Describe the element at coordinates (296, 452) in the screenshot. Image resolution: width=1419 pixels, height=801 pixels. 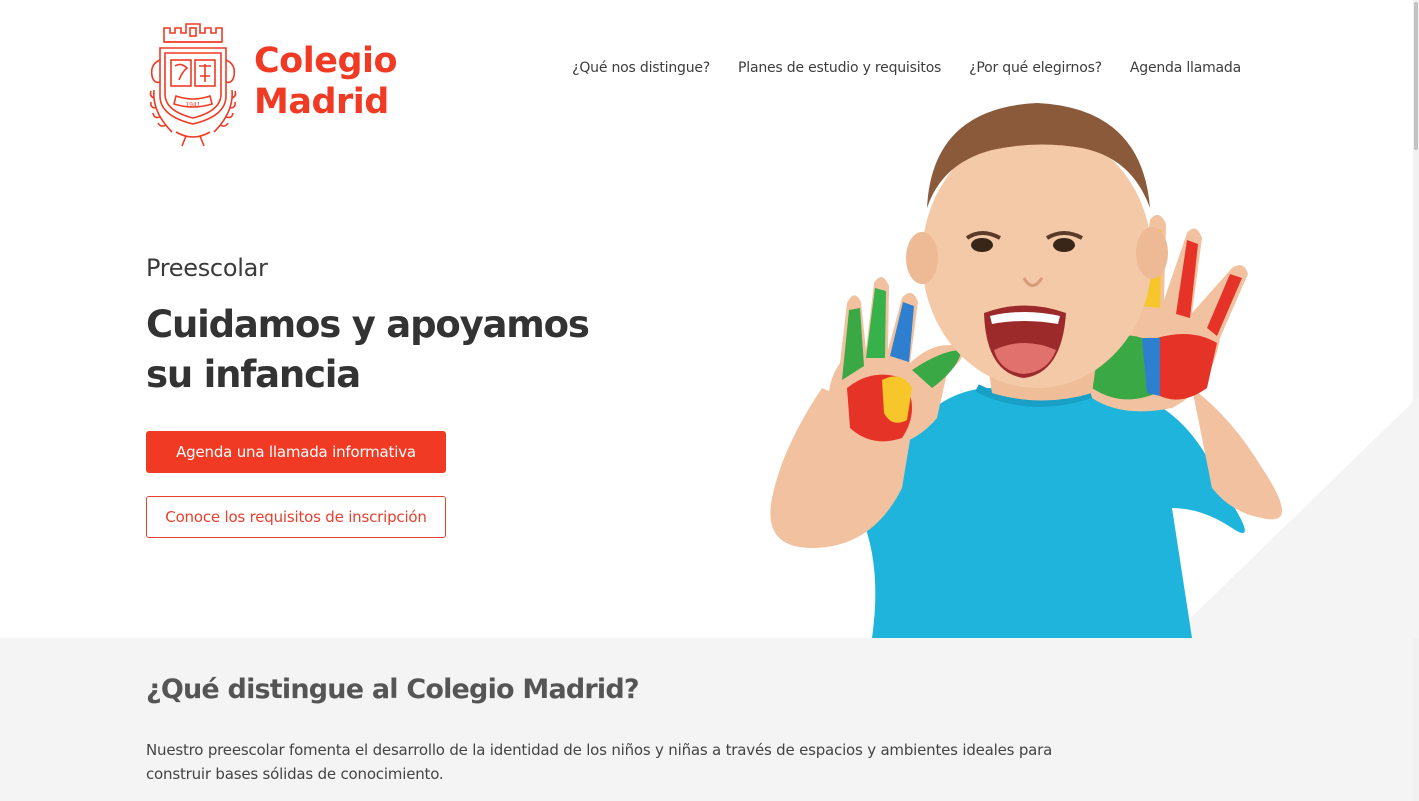
I see `schedule-call-button: Agenda una llamada informativa` at that location.